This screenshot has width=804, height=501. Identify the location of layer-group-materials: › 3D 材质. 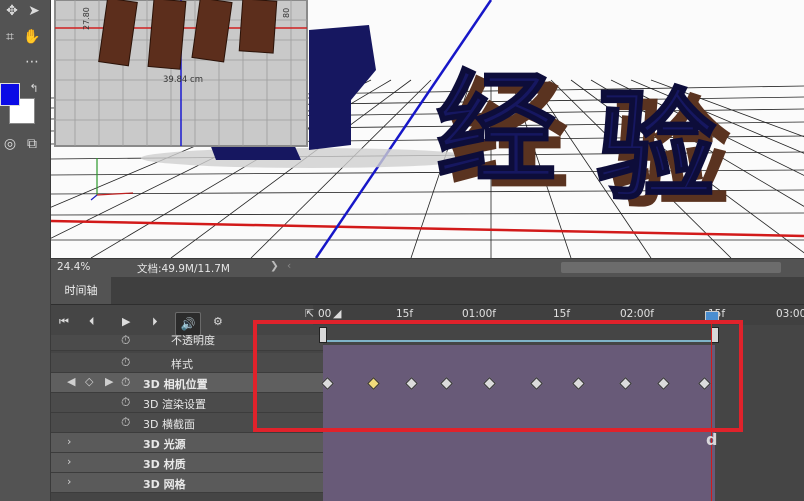
(187, 463).